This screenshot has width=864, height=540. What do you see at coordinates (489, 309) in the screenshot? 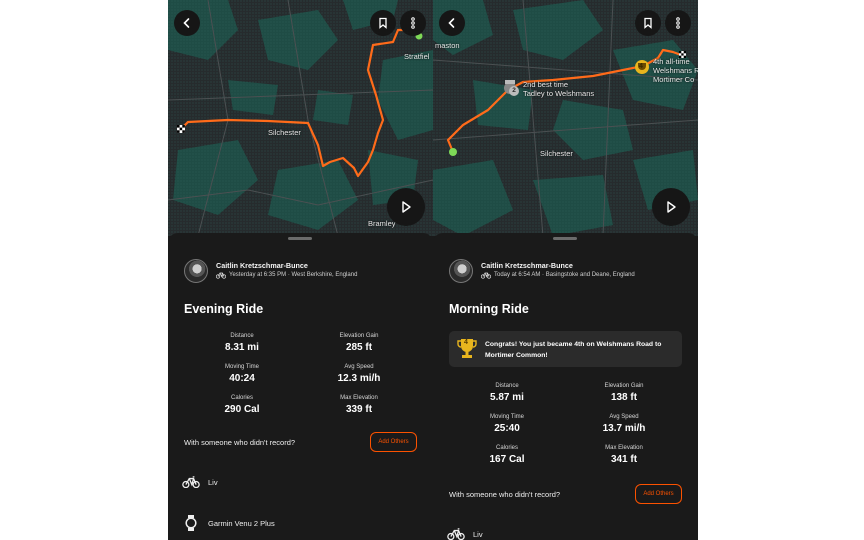
I see `activity-title: Morning Ride` at bounding box center [489, 309].